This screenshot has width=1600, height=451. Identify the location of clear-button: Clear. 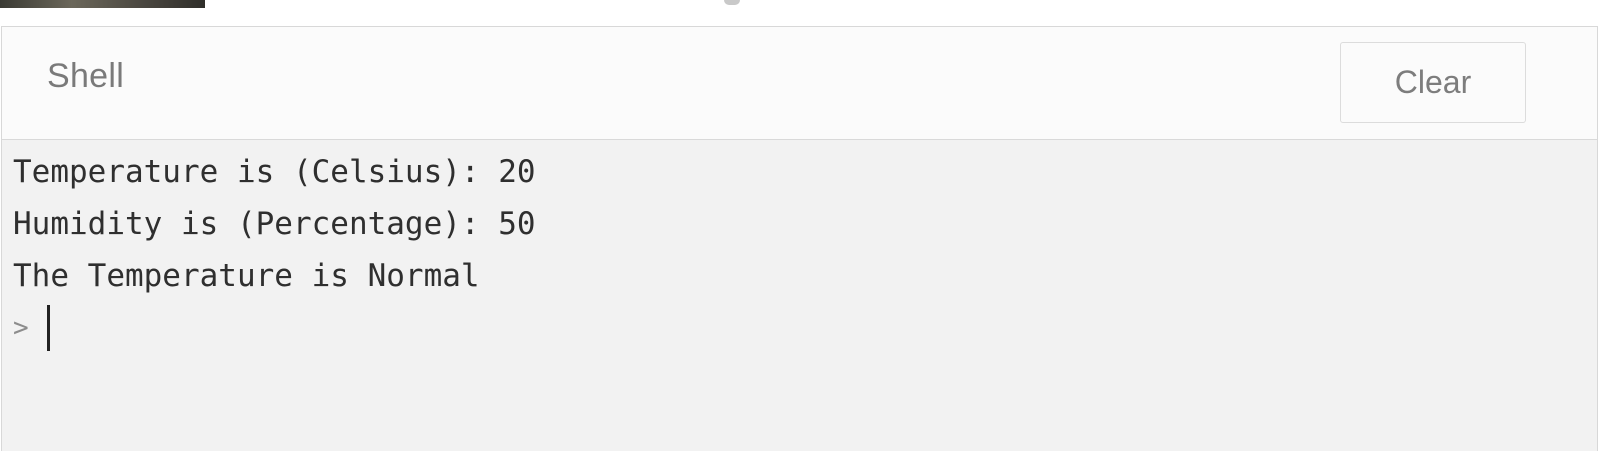
(1433, 82).